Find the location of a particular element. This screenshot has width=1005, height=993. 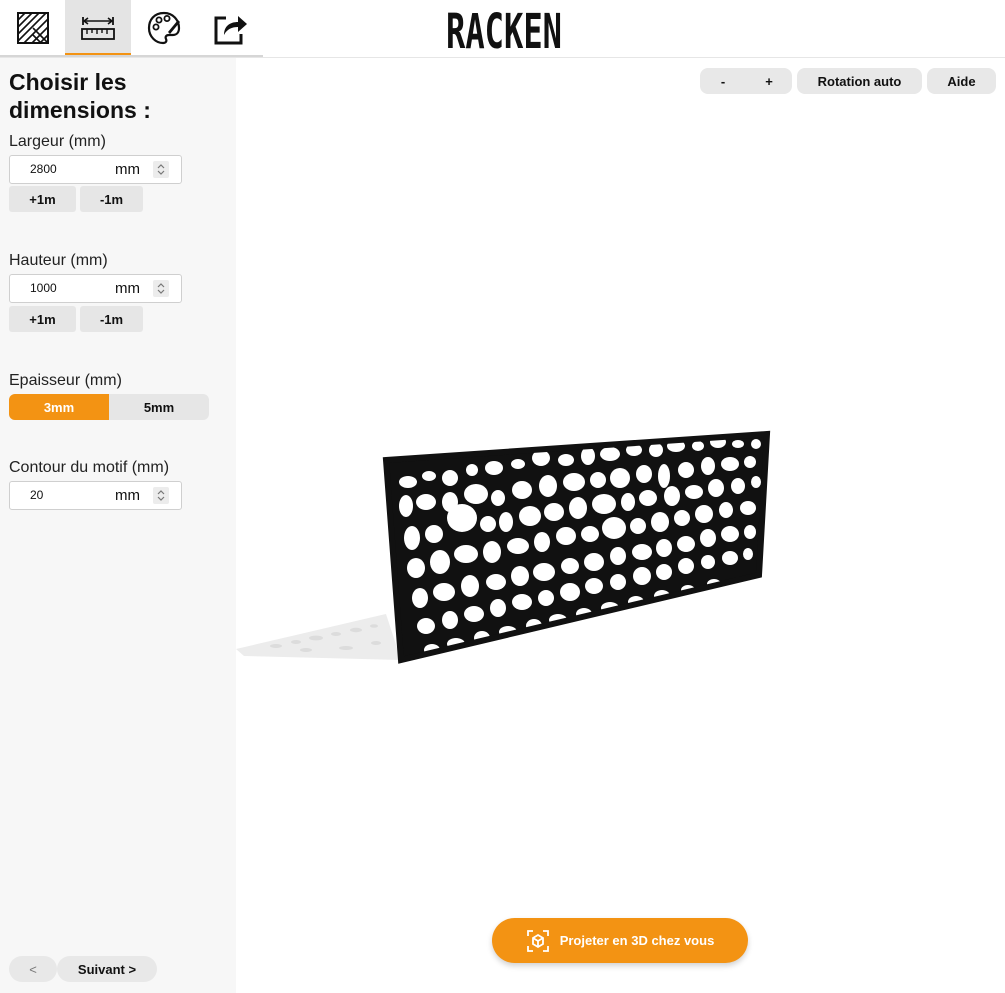

width-unit: mm is located at coordinates (127, 169).